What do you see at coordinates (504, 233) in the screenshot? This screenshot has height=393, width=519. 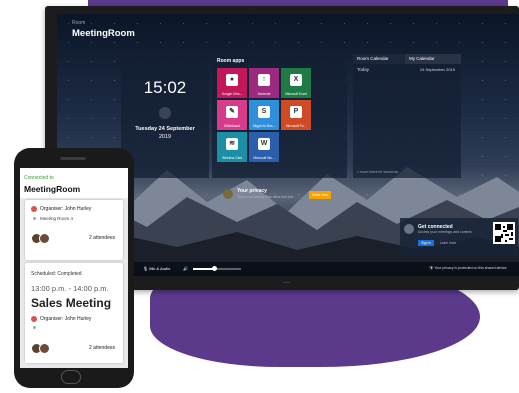 I see `qr-code-icon` at bounding box center [504, 233].